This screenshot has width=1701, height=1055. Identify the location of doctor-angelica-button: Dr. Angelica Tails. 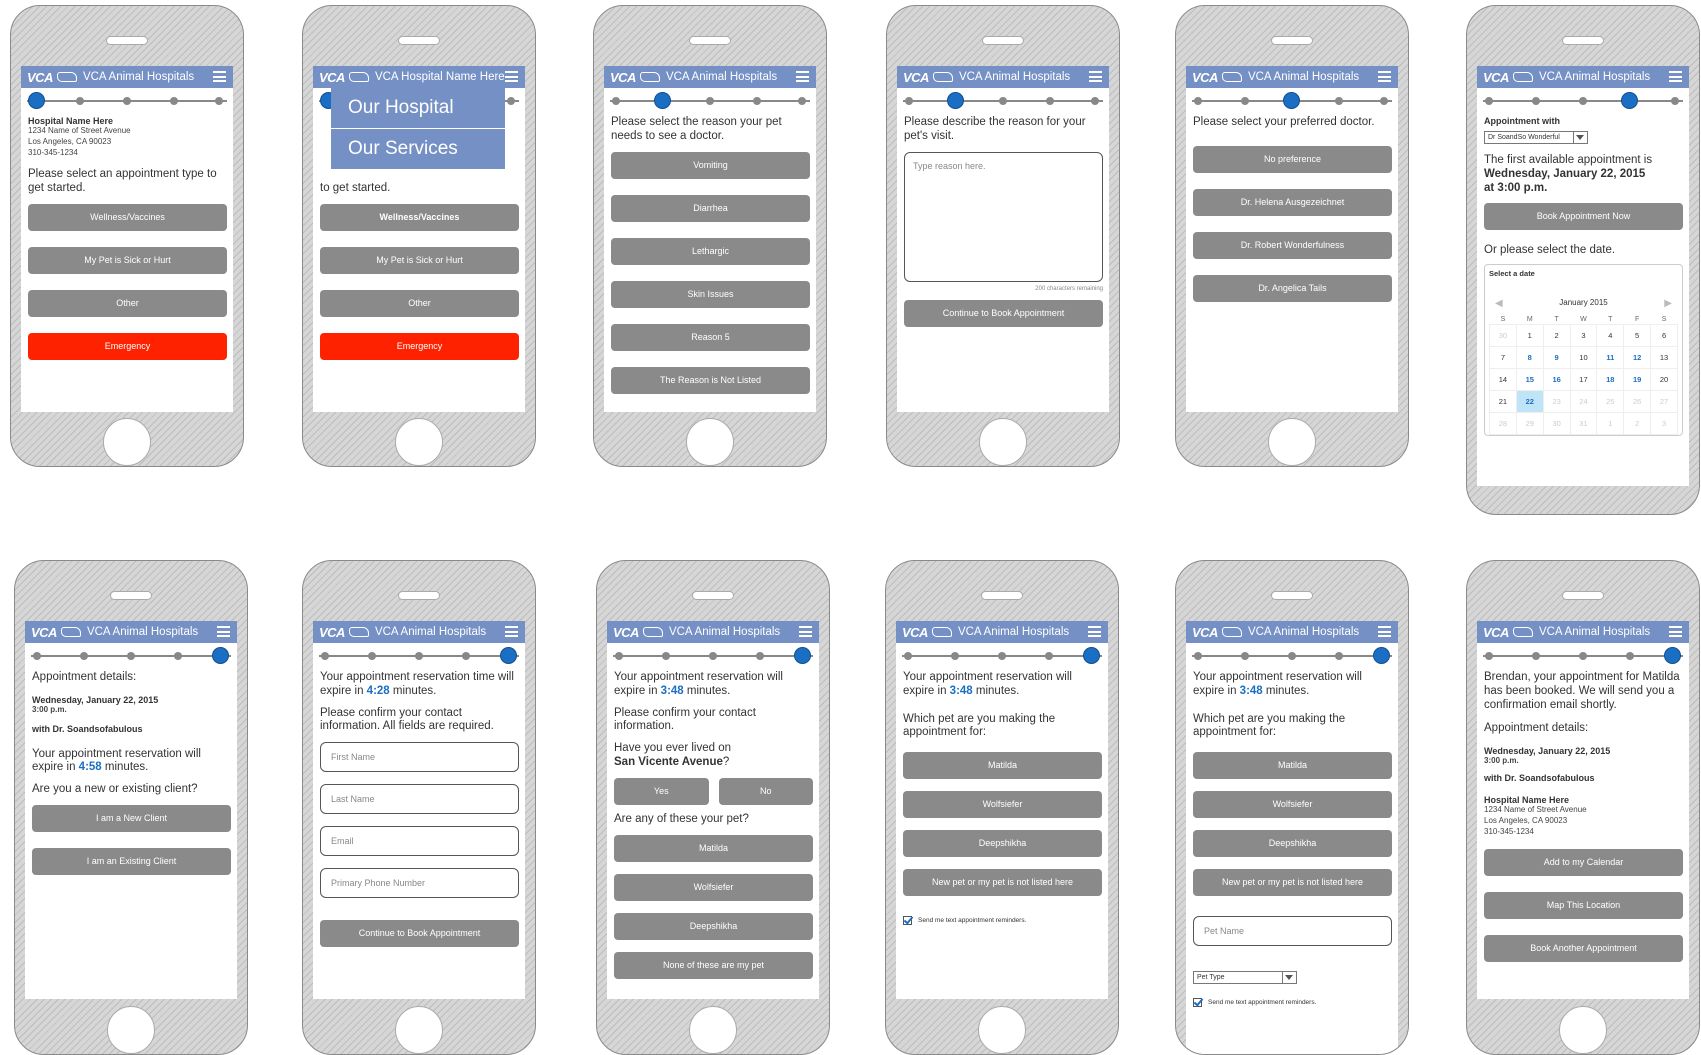
(1292, 288).